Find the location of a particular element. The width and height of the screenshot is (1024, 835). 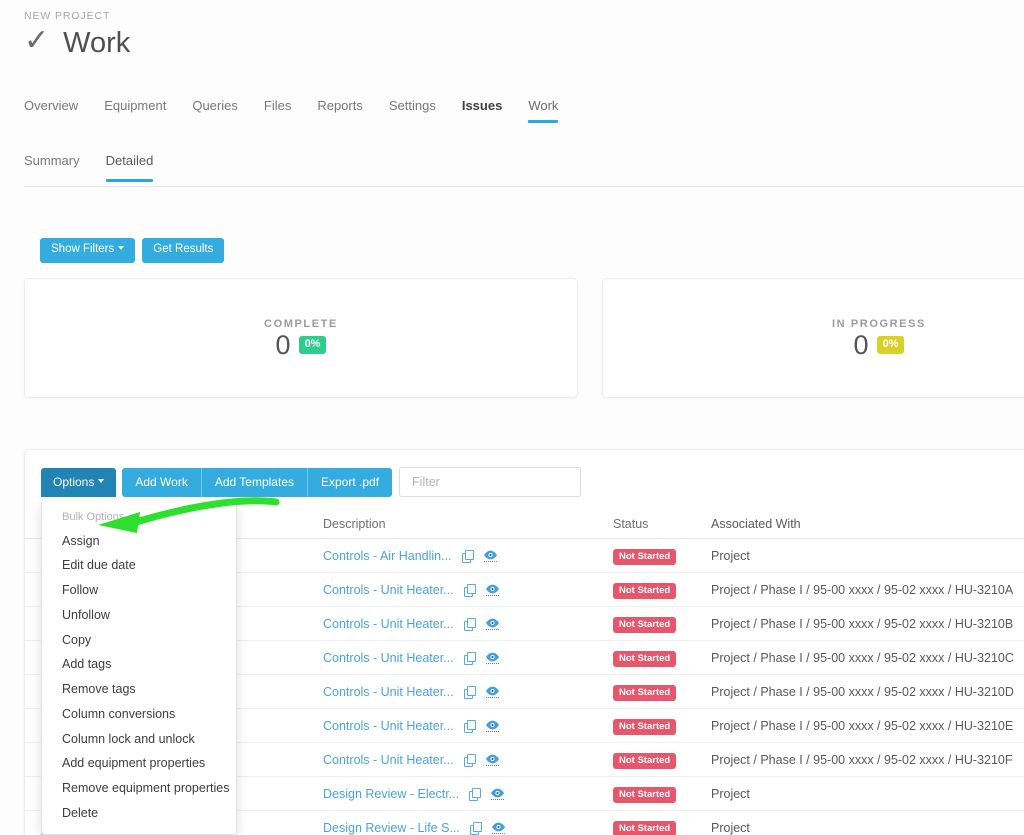

options-button: Options is located at coordinates (79, 482).